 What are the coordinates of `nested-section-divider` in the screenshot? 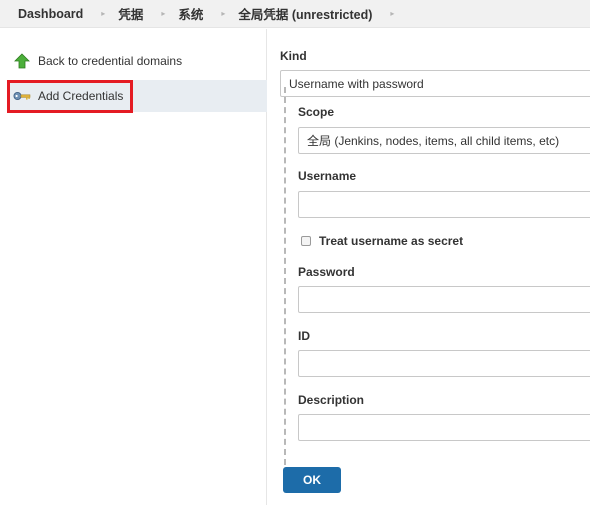 It's located at (285, 276).